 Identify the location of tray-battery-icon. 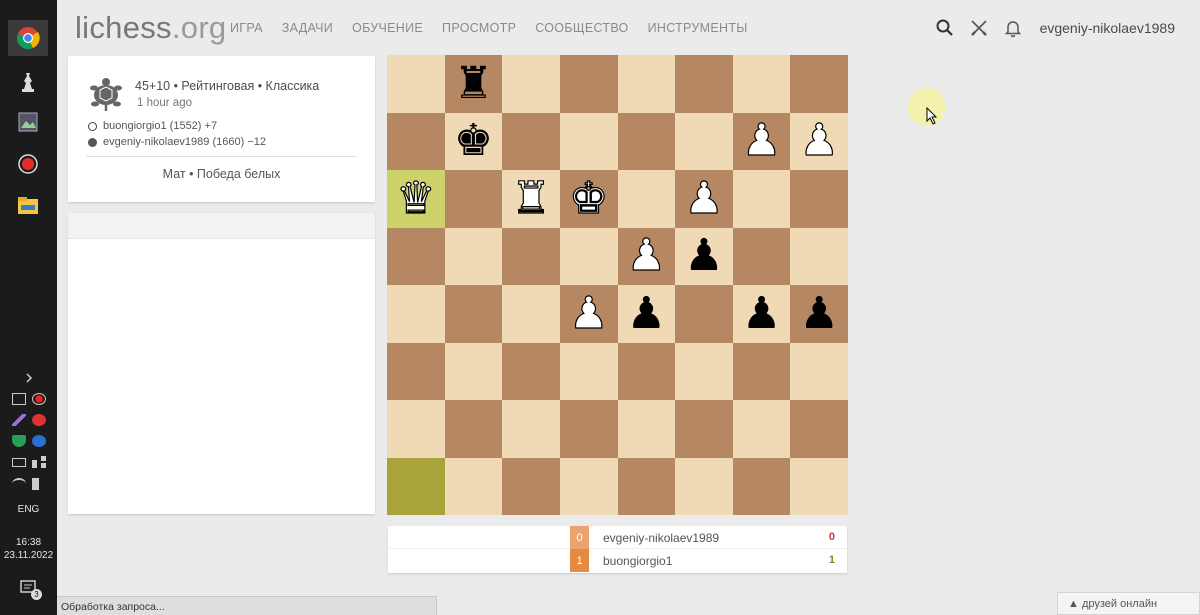
(18, 462).